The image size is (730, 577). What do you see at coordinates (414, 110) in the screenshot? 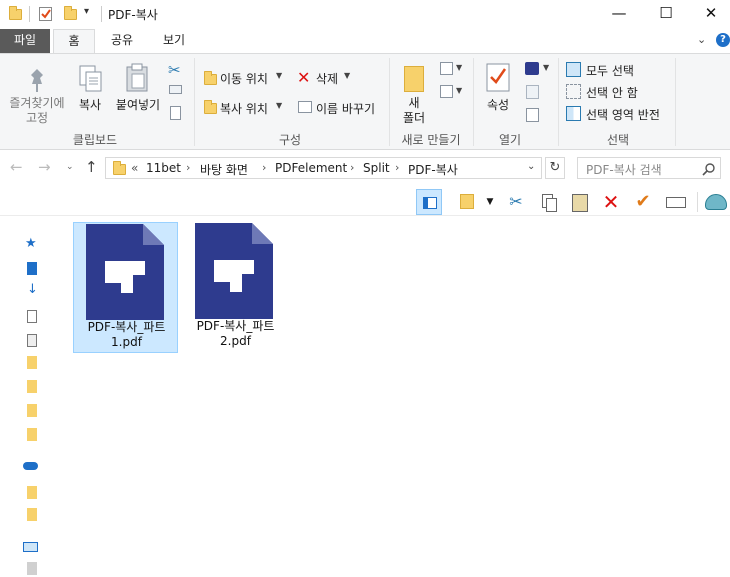
I see `new-folder-label: 새 폴더` at bounding box center [414, 110].